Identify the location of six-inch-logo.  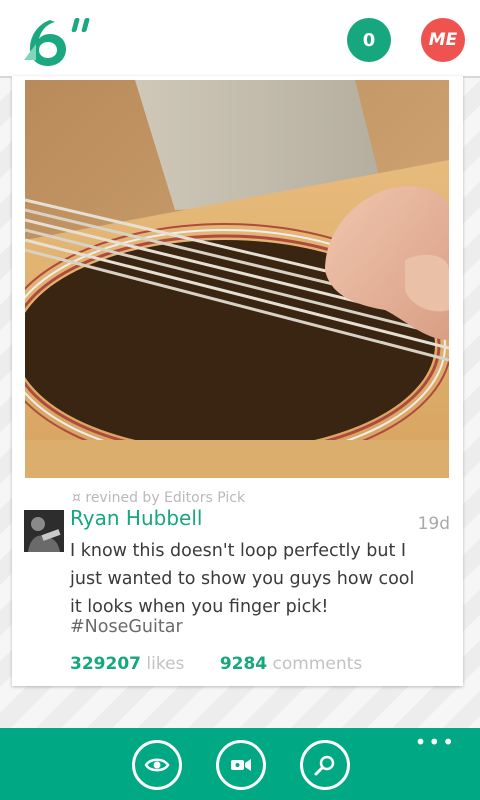
(62, 42).